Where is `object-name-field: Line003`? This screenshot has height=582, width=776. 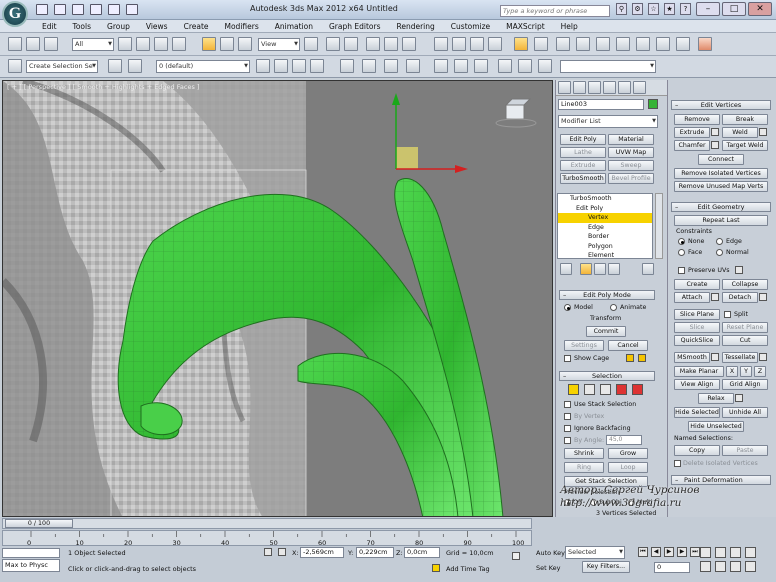 object-name-field: Line003 is located at coordinates (601, 104).